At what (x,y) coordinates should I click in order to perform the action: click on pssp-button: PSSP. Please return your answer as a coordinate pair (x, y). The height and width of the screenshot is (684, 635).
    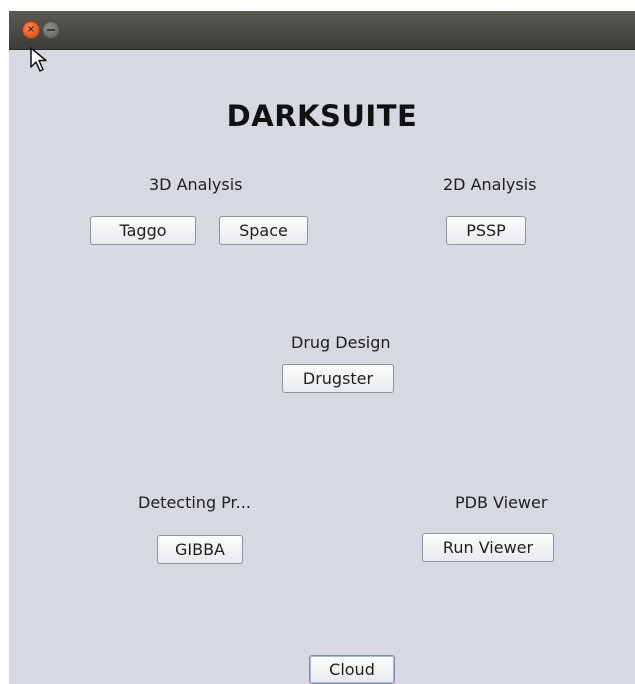
    Looking at the image, I should click on (486, 230).